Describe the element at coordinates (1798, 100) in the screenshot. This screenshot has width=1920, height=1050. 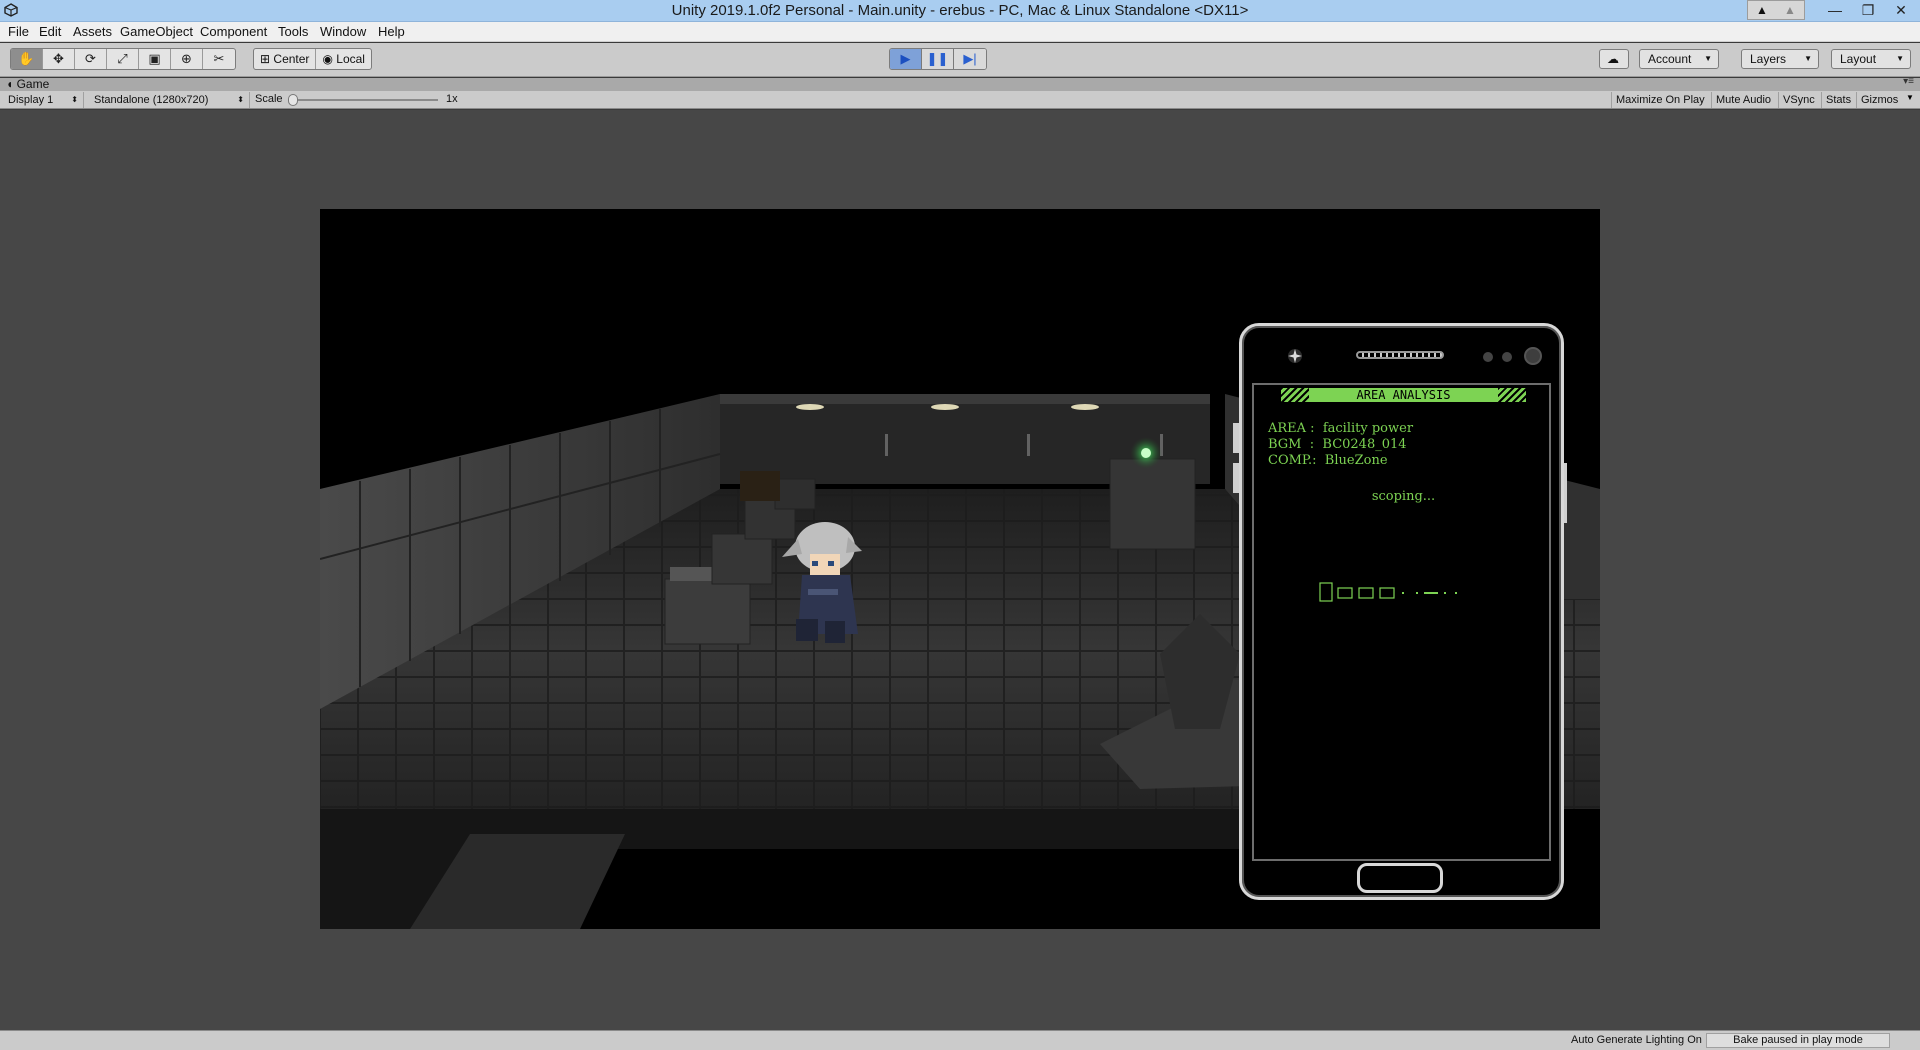
I see `vsync-toggle: VSync` at that location.